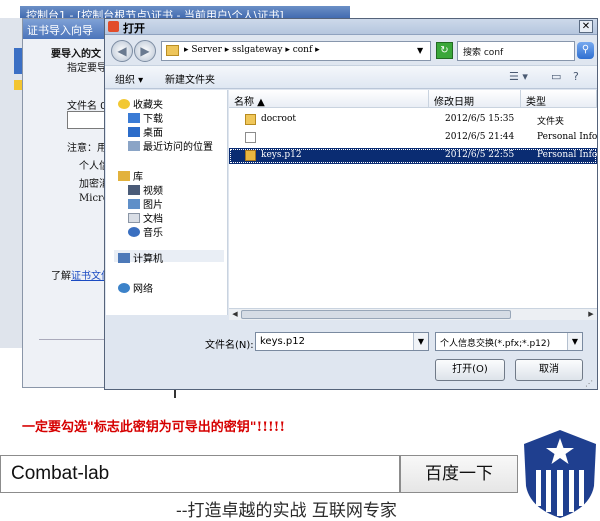 This screenshot has width=600, height=521. What do you see at coordinates (66, 29) in the screenshot?
I see `wizard-title: 证书导入向导` at bounding box center [66, 29].